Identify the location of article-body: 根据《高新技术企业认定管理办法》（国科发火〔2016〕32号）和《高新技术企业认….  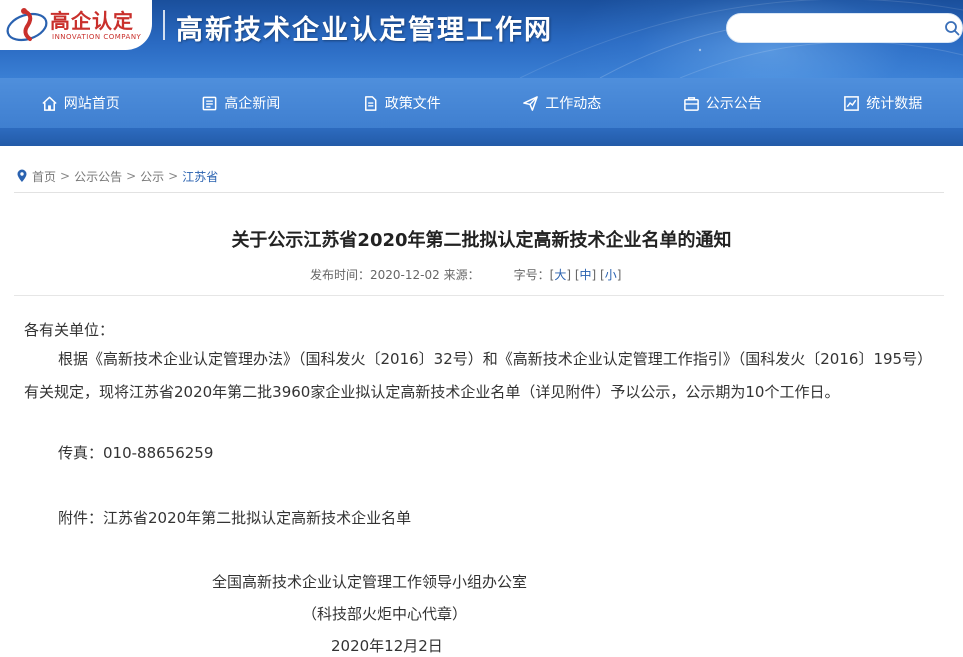
(478, 375).